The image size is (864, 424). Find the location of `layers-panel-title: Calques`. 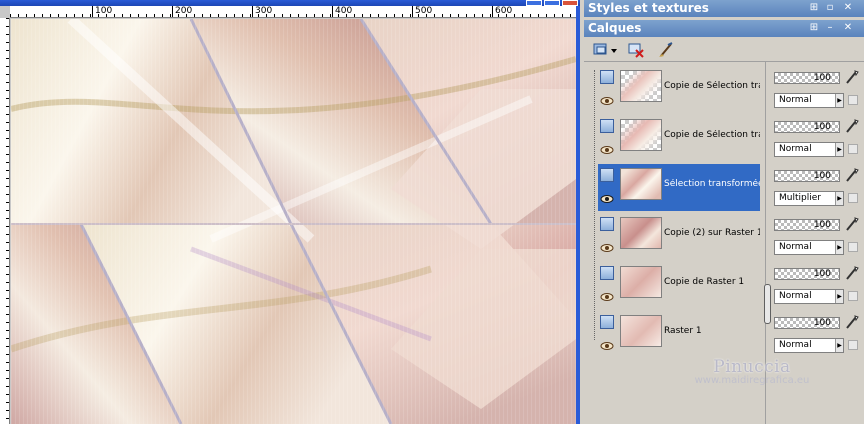

layers-panel-title: Calques is located at coordinates (615, 28).